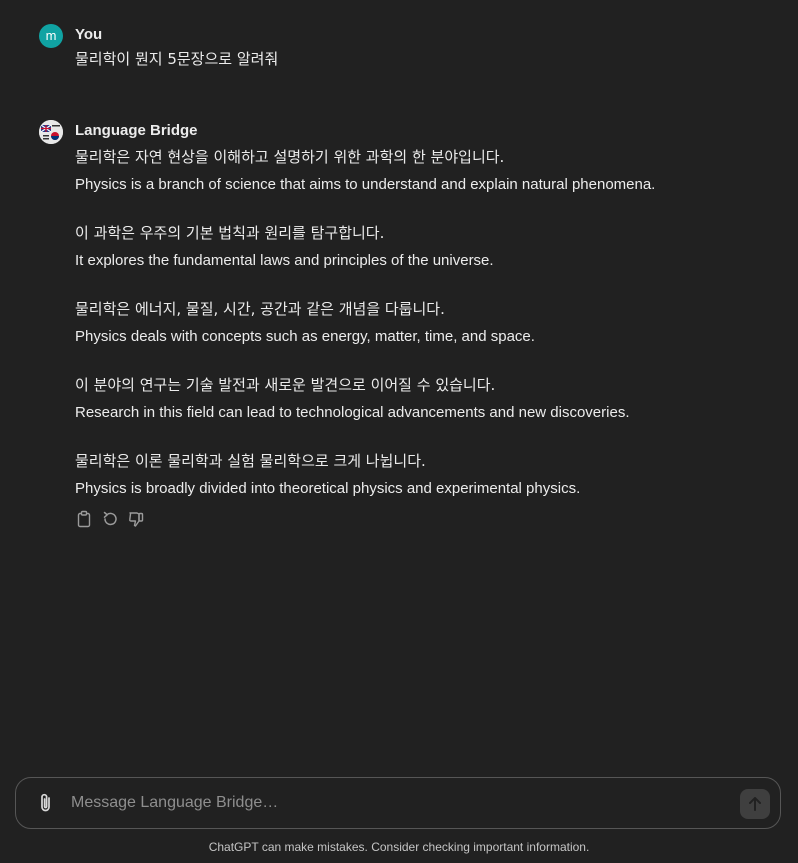 Image resolution: width=798 pixels, height=863 pixels. I want to click on copy-button, so click(84, 519).